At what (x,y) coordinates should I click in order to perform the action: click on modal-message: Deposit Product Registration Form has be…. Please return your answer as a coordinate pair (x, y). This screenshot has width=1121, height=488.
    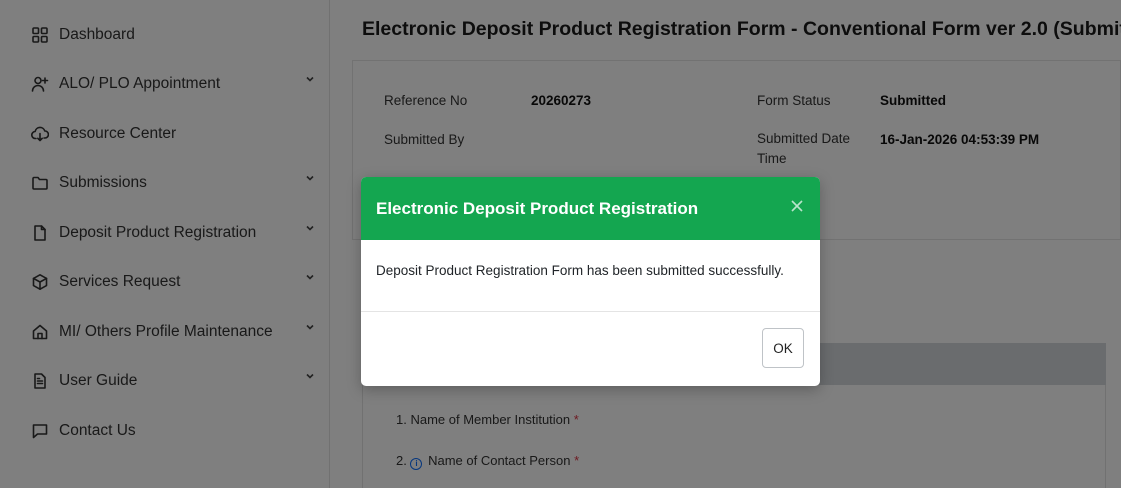
    Looking at the image, I should click on (590, 276).